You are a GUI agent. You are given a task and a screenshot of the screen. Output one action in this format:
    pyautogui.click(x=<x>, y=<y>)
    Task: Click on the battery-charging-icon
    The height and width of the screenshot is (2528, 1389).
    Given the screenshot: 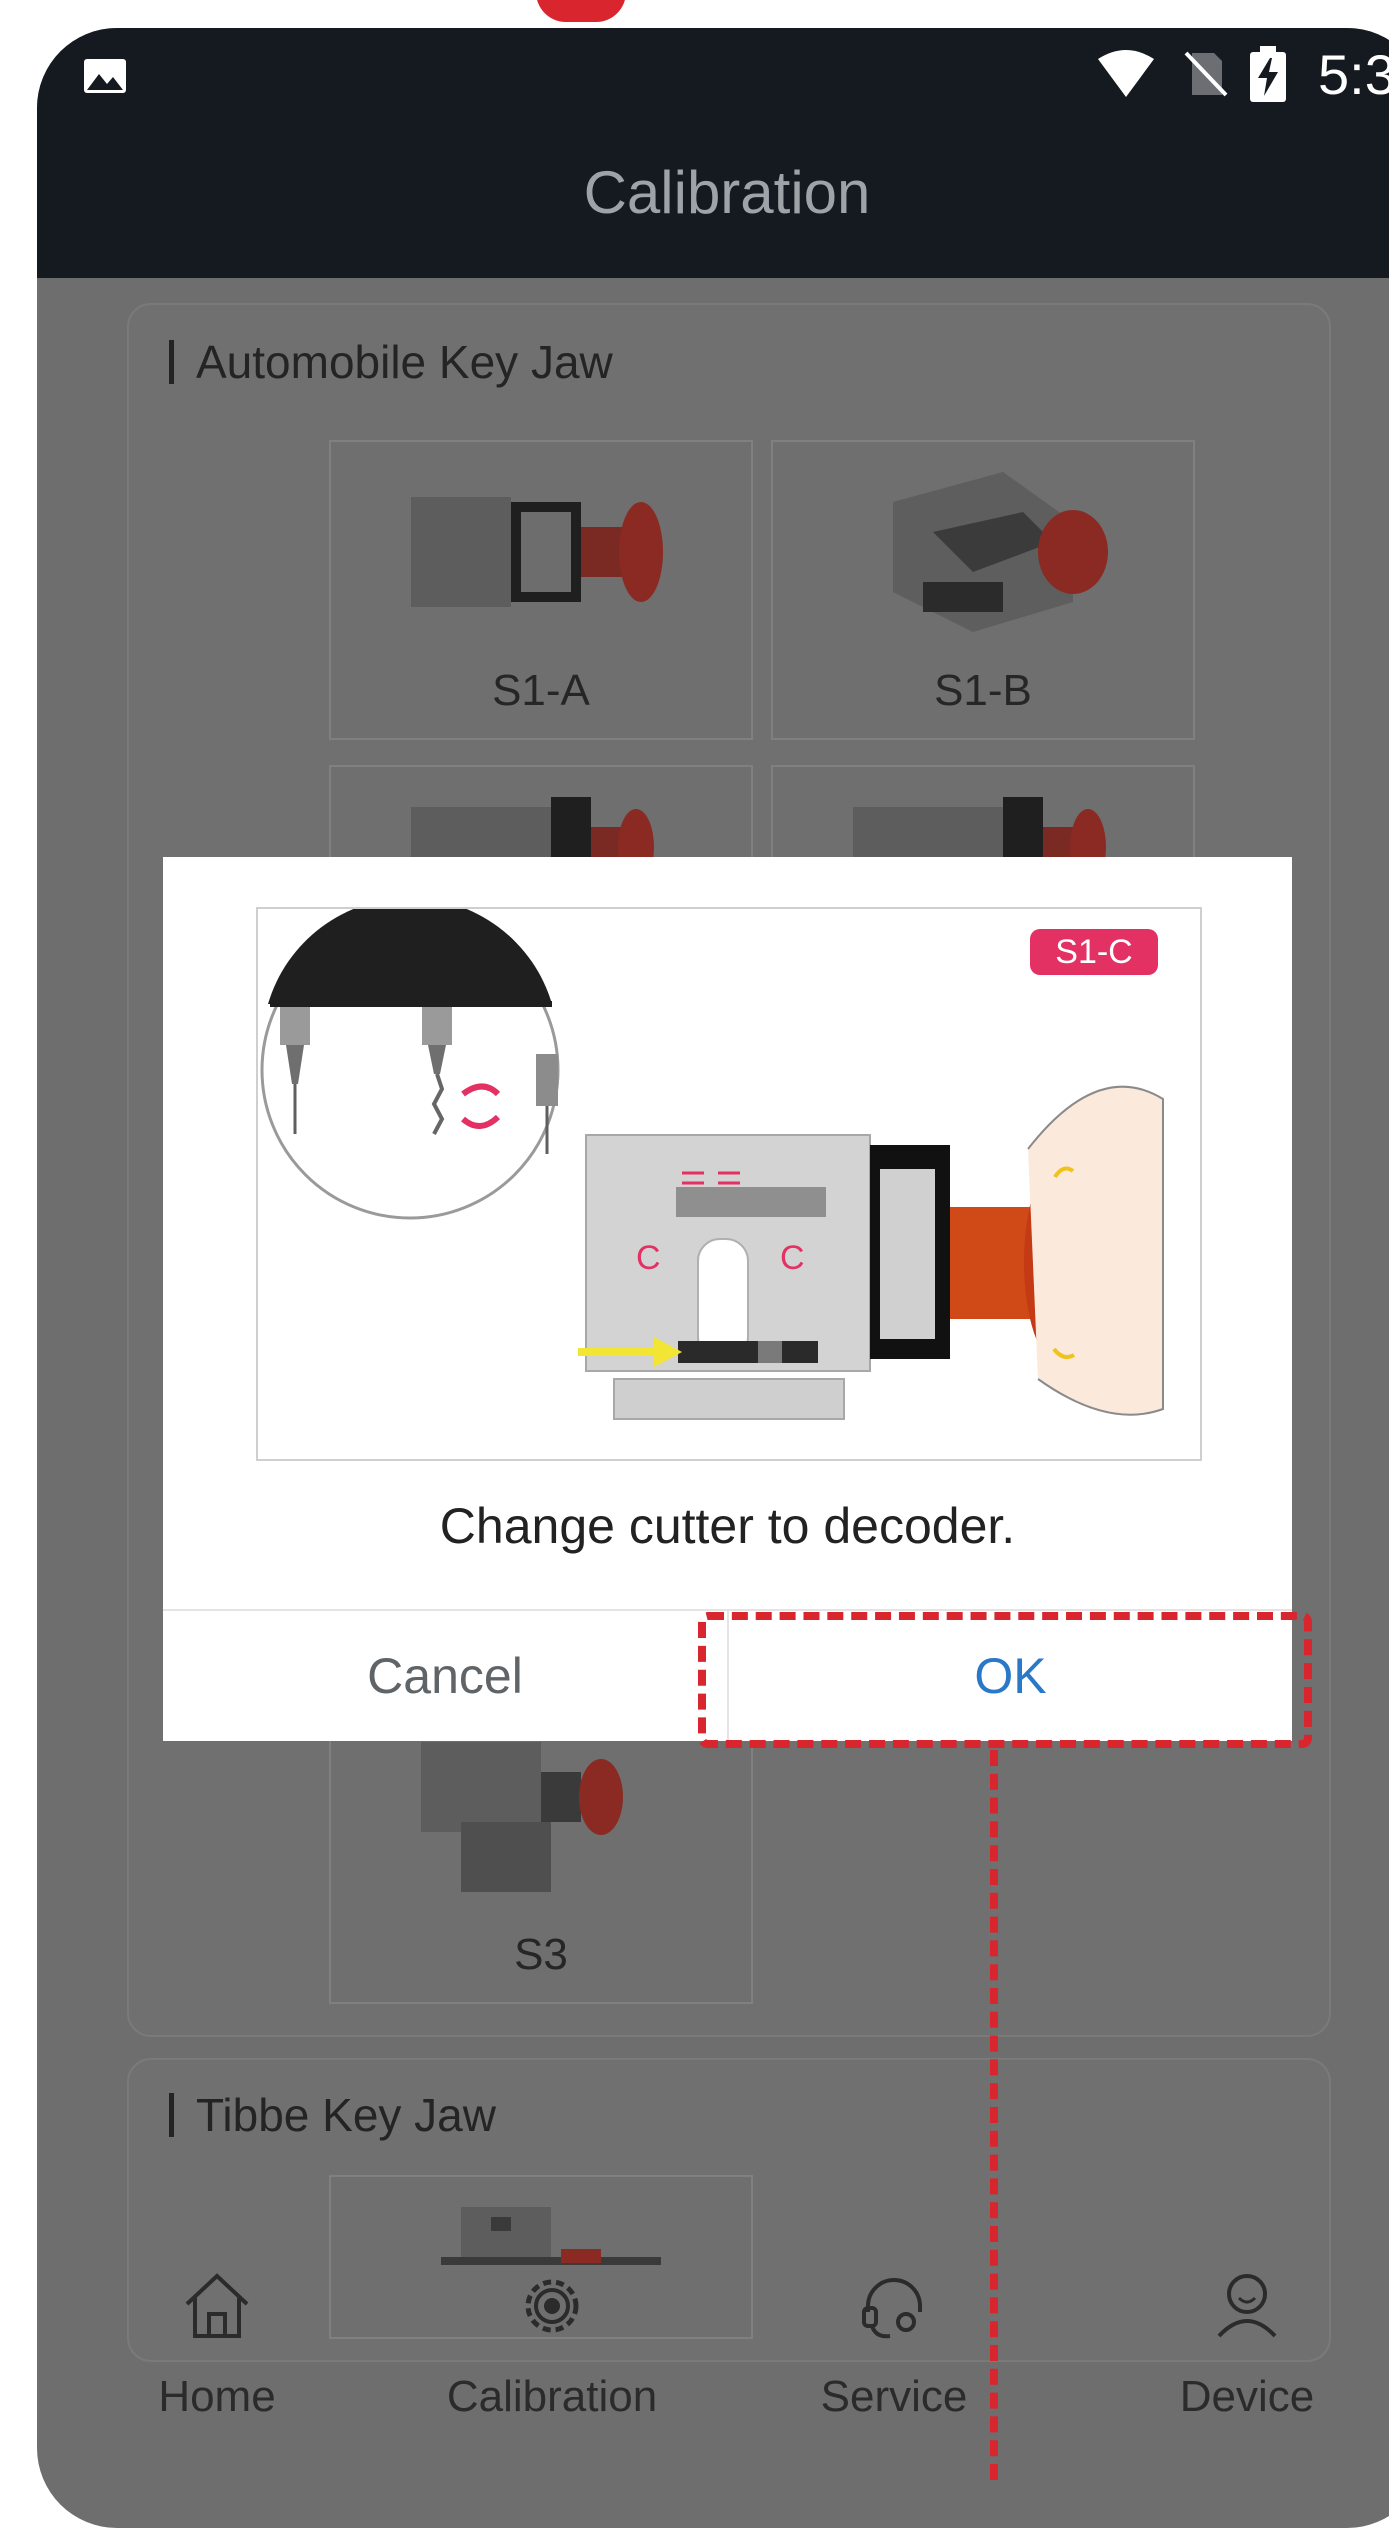 What is the action you would take?
    pyautogui.click(x=1268, y=74)
    